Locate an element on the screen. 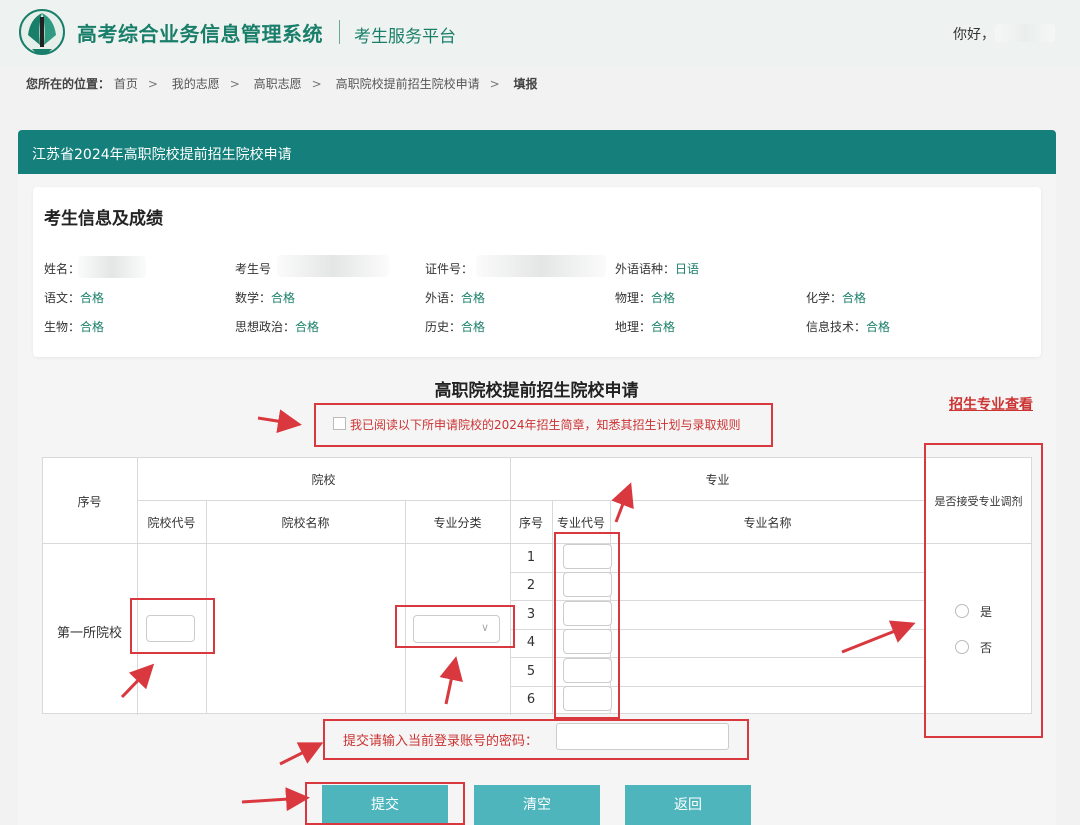 Image resolution: width=1080 pixels, height=825 pixels. arrow-to-major-codes is located at coordinates (622, 502).